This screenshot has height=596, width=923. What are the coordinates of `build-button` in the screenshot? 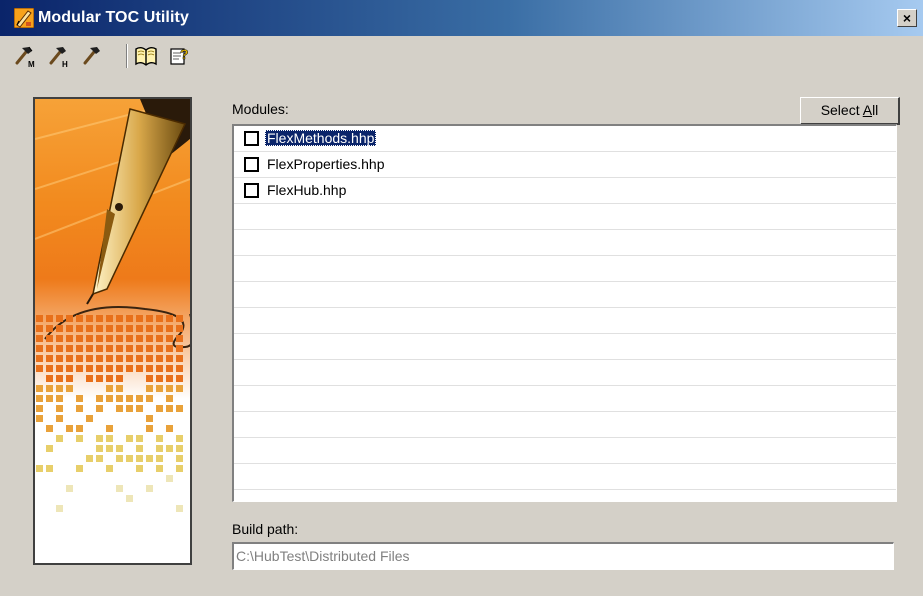 It's located at (94, 56).